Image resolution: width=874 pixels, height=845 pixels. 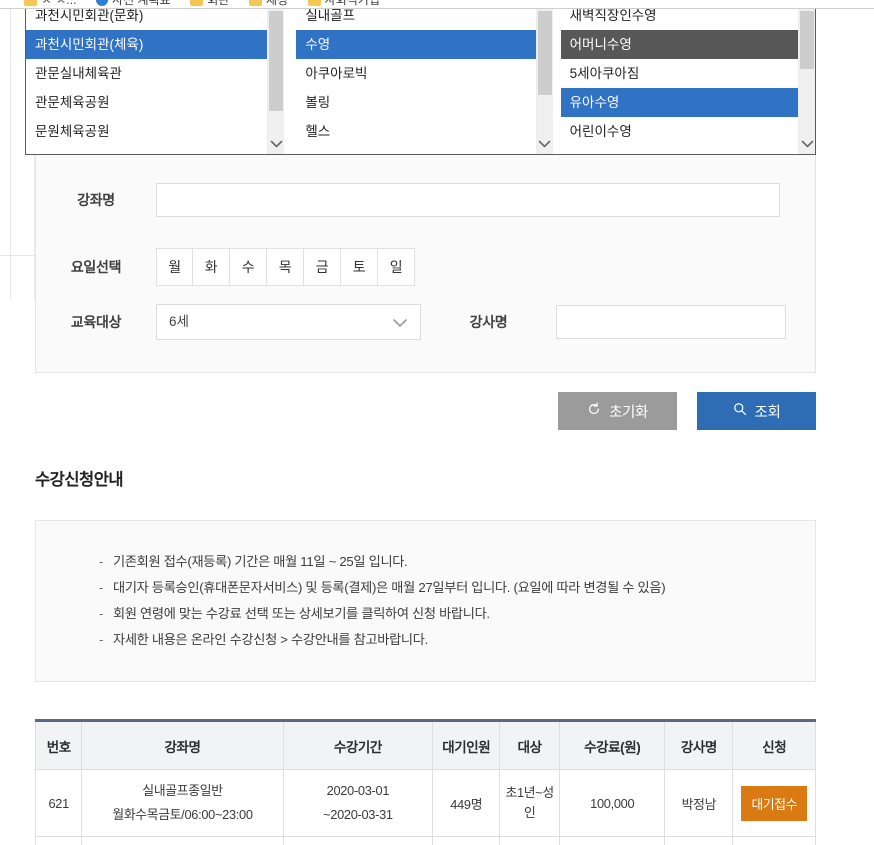 I want to click on col-header-apply: 신청, so click(x=774, y=745).